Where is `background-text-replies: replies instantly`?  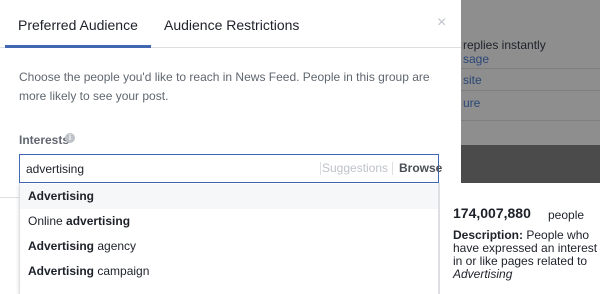 background-text-replies: replies instantly is located at coordinates (504, 45).